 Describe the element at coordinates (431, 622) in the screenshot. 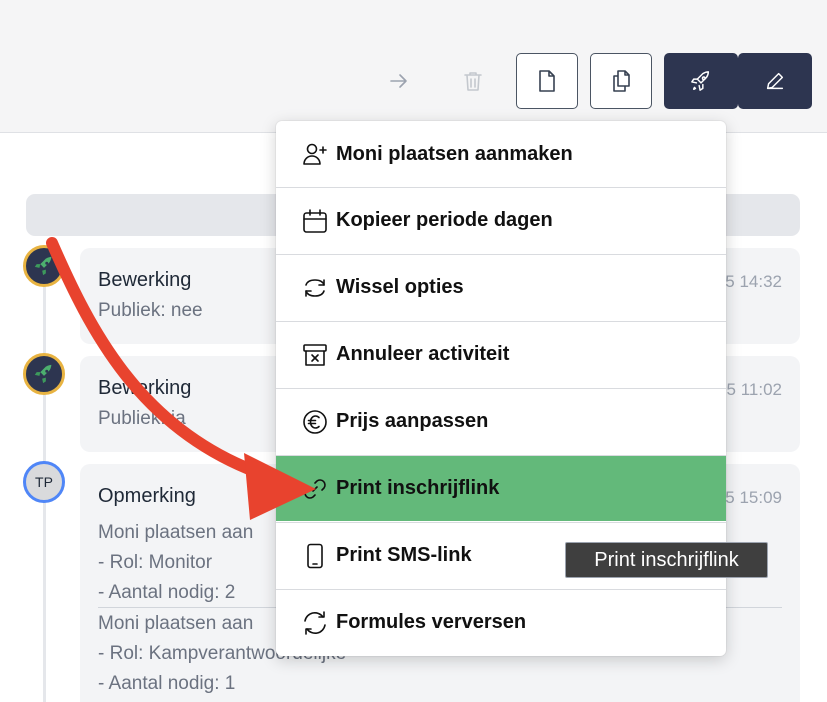

I see `menu-item-label: Formules verversen` at that location.